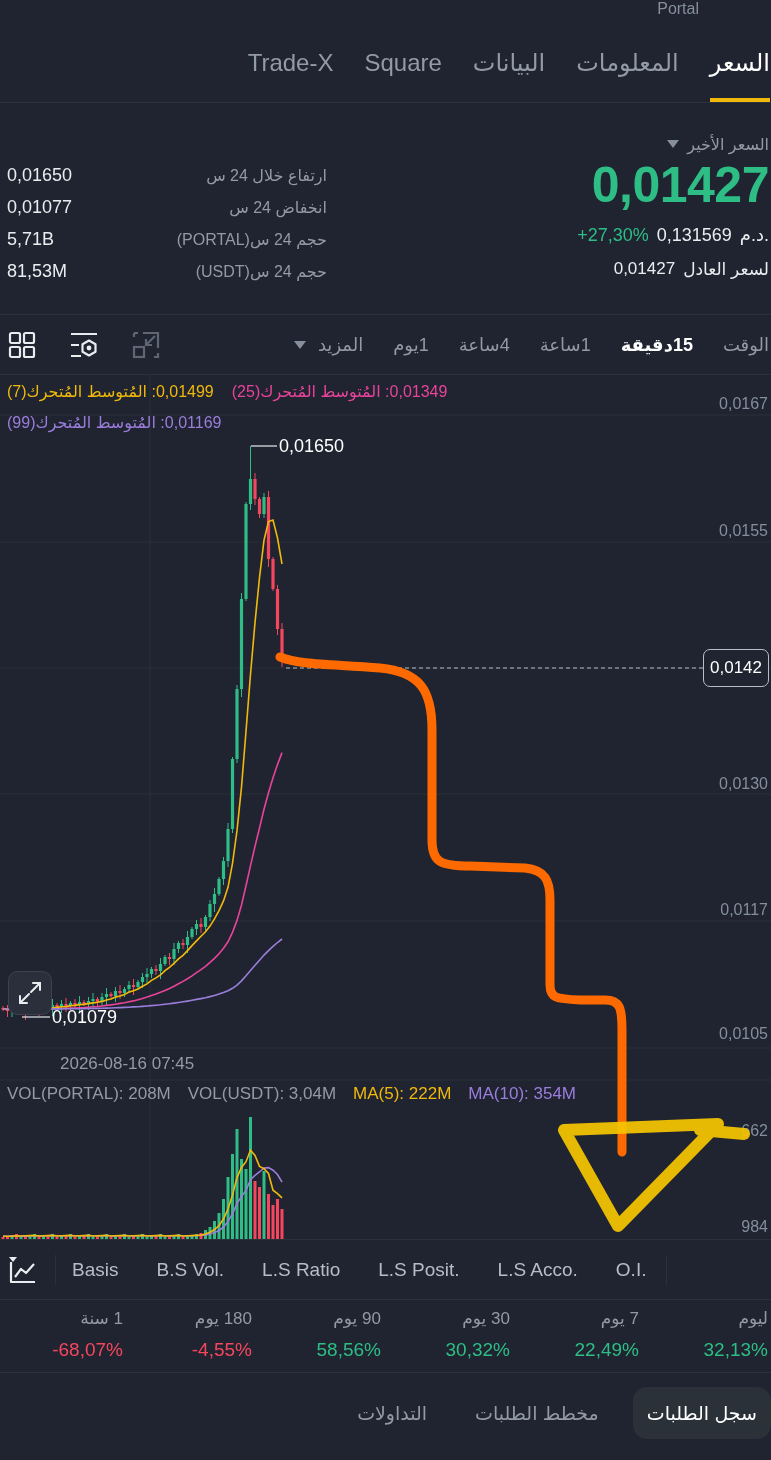  Describe the element at coordinates (36, 1017) in the screenshot. I see `low-price-marker` at that location.